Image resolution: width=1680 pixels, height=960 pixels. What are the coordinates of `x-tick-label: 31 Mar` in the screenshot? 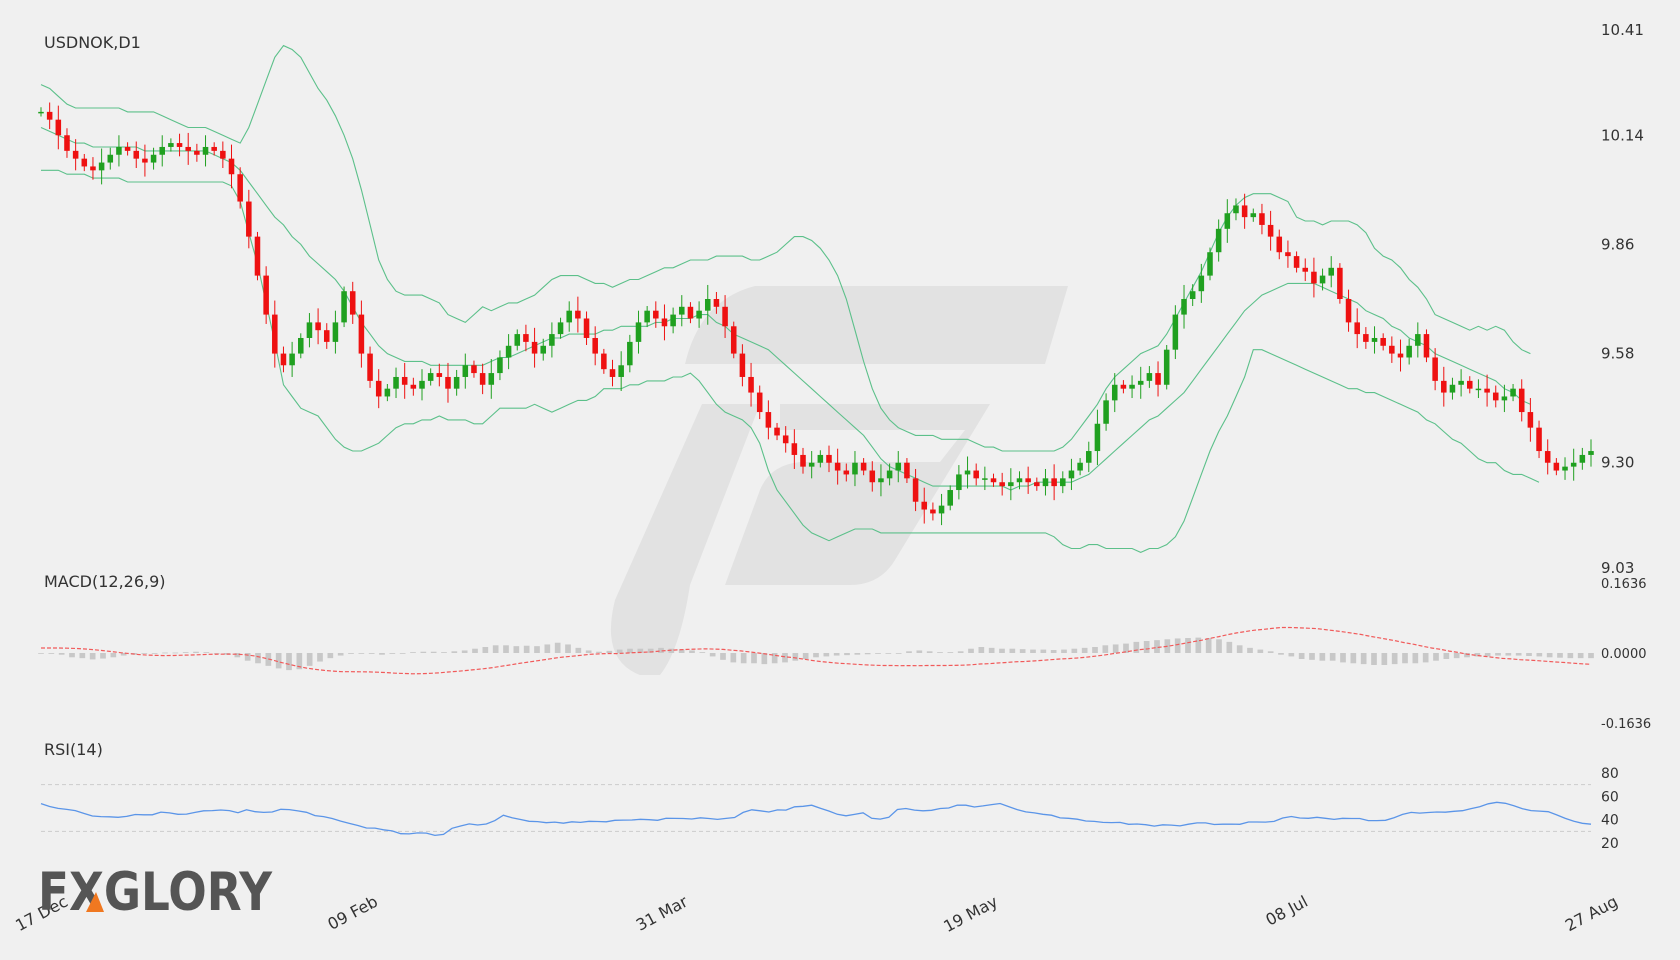 It's located at (662, 913).